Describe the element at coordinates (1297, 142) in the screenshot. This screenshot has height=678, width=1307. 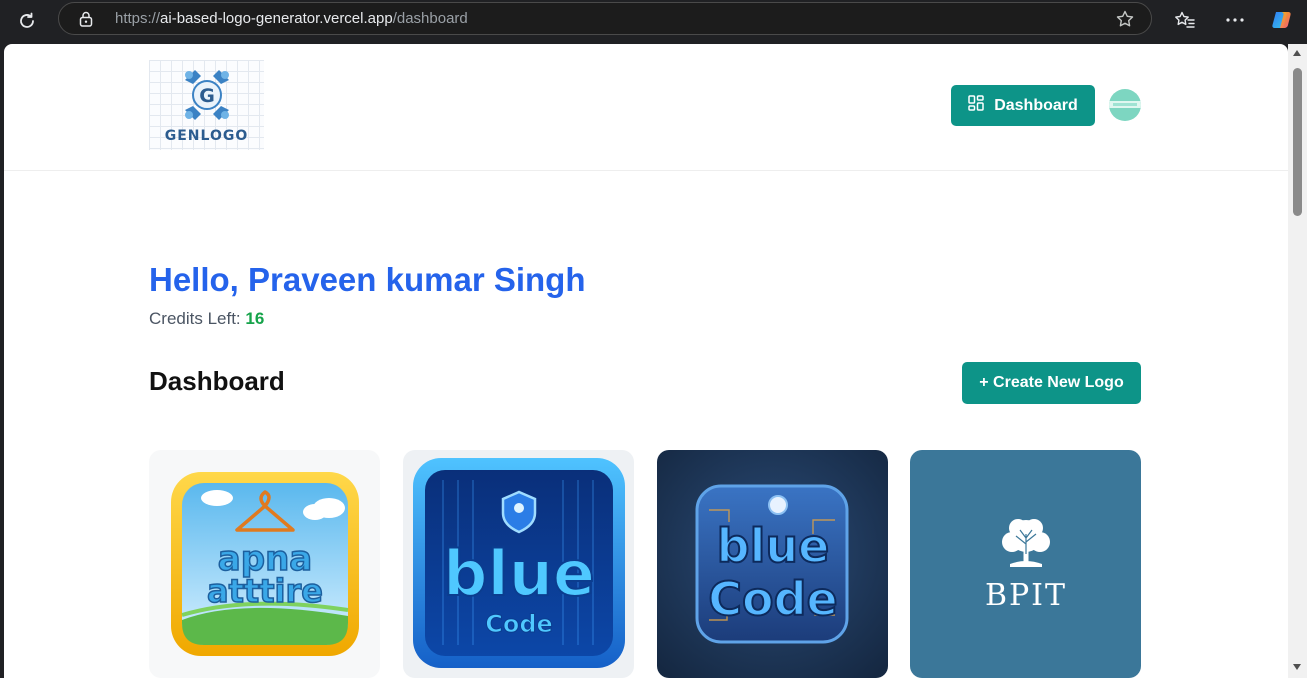
I see `scrollbar-thumb` at that location.